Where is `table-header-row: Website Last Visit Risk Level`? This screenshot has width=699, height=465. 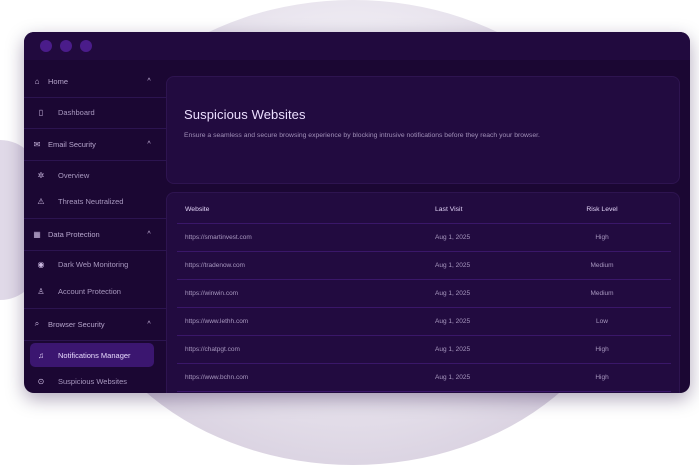 table-header-row: Website Last Visit Risk Level is located at coordinates (424, 210).